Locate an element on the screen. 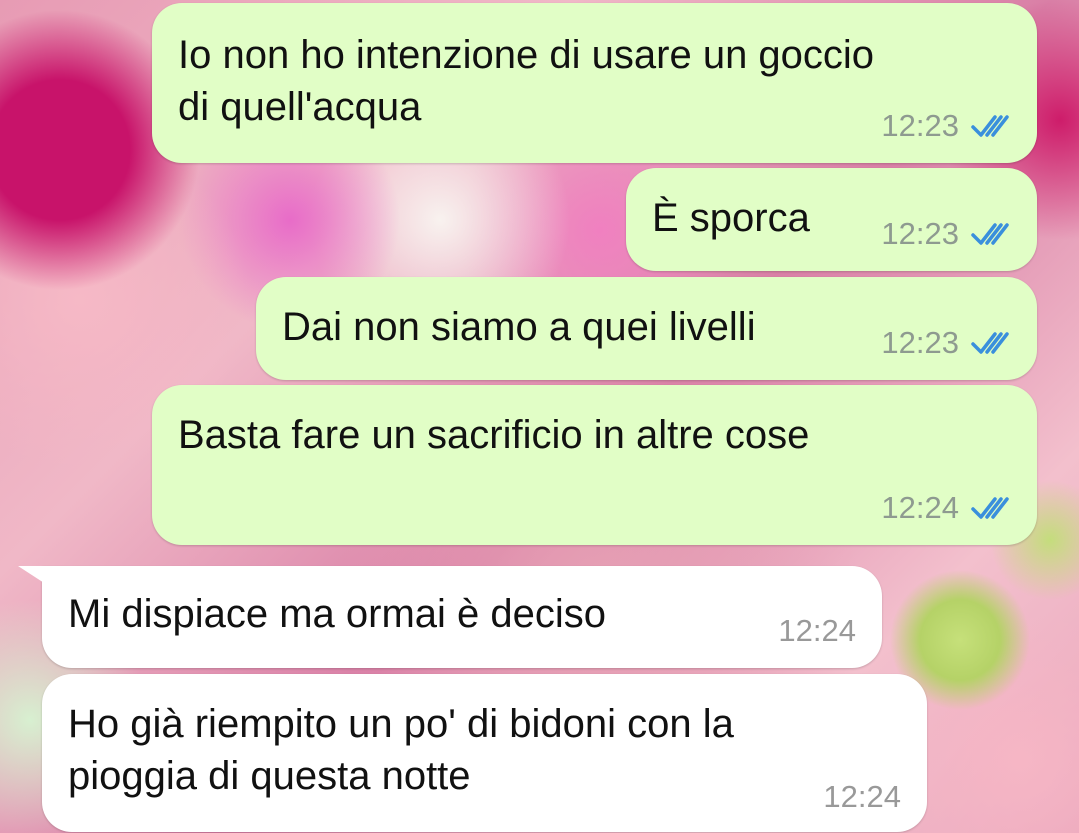  message-text-content: Mi dispiace ma ormai è deciso is located at coordinates (337, 614).